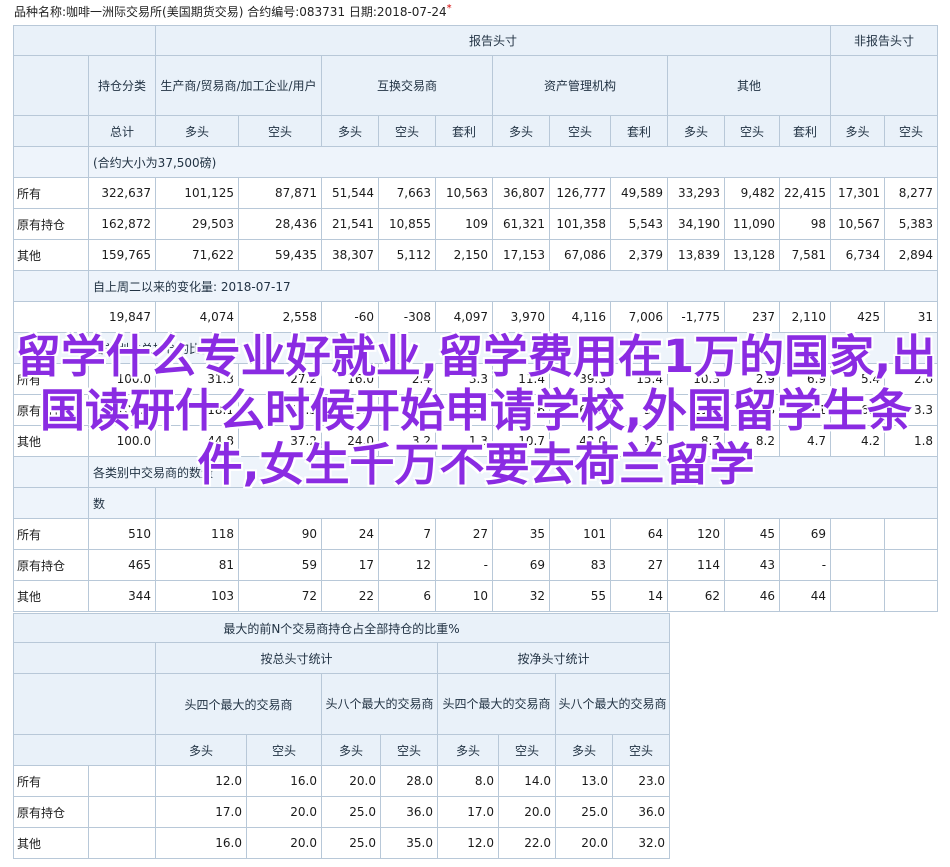 The height and width of the screenshot is (867, 950). Describe the element at coordinates (350, 410) in the screenshot. I see `value-cell: 13.2` at that location.